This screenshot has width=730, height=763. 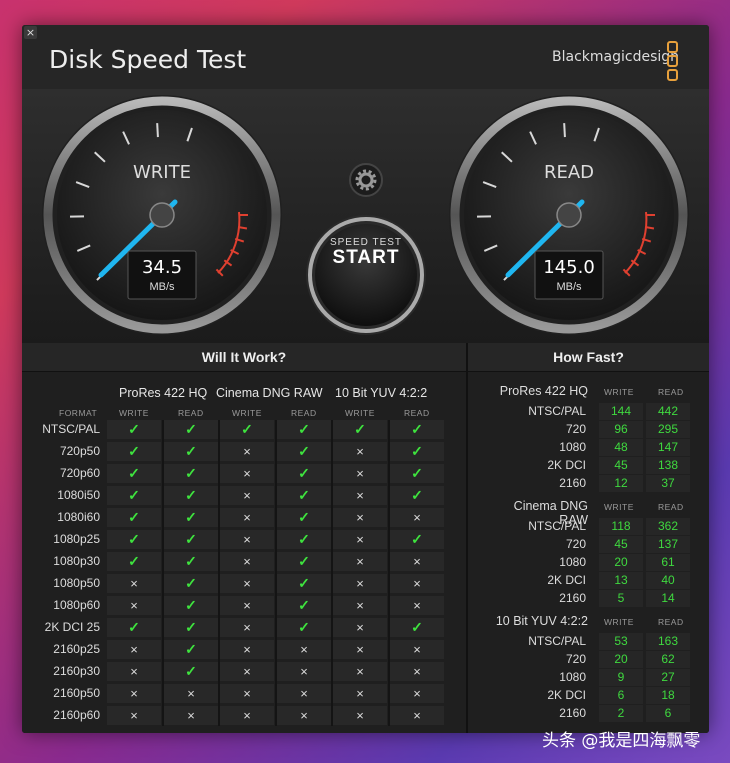 I want to click on write-speed: 12, so click(x=621, y=483).